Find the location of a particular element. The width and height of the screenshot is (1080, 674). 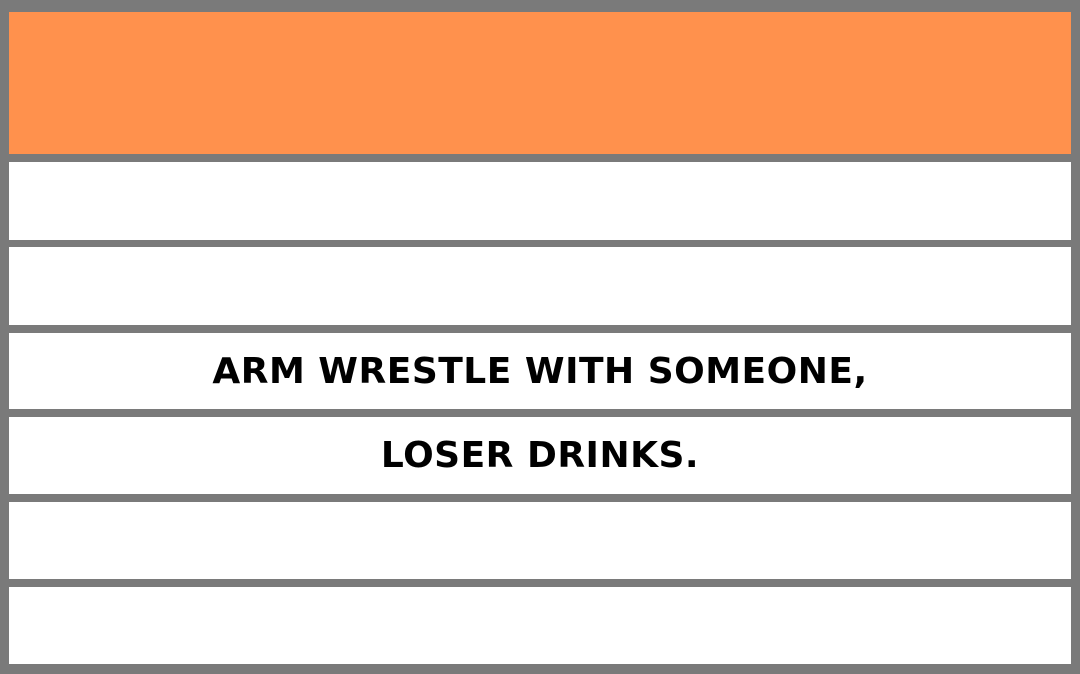

card-line-3: ARM WRESTLE WITH SOMEONE, is located at coordinates (540, 371).